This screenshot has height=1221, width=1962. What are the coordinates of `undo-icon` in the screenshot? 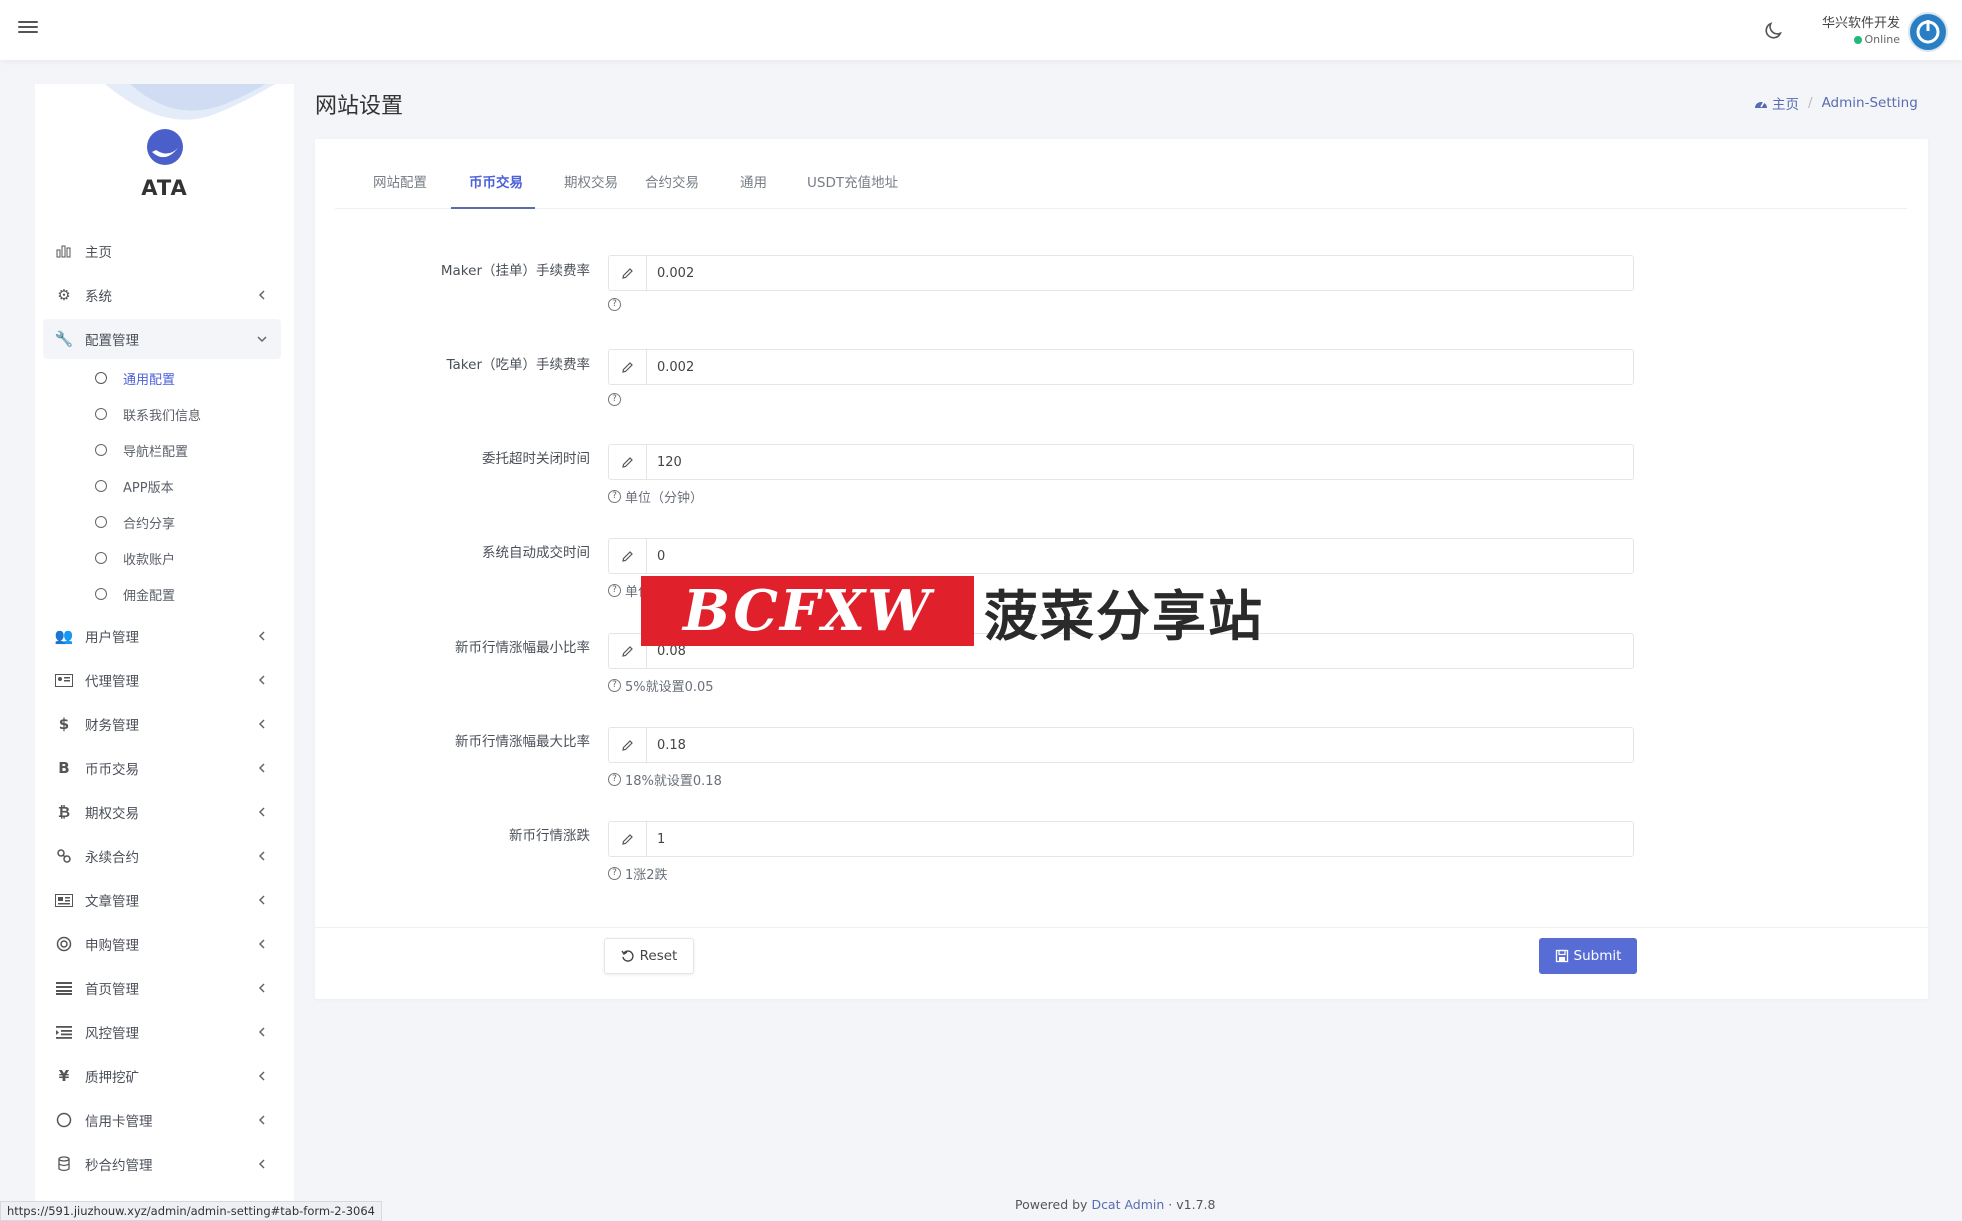 It's located at (627, 956).